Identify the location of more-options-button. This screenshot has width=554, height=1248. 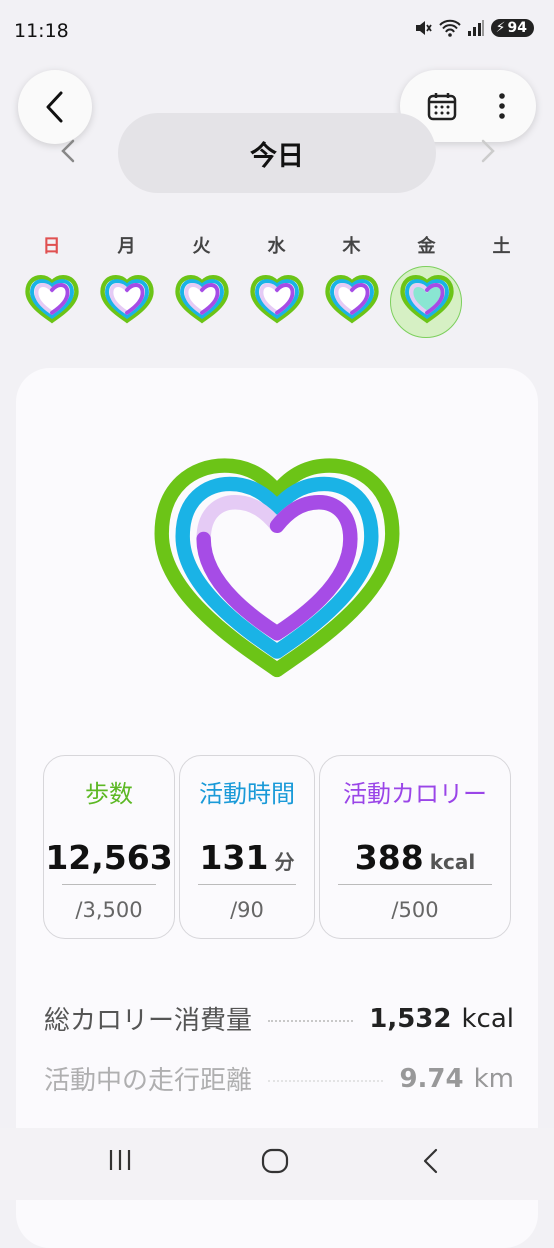
(502, 106).